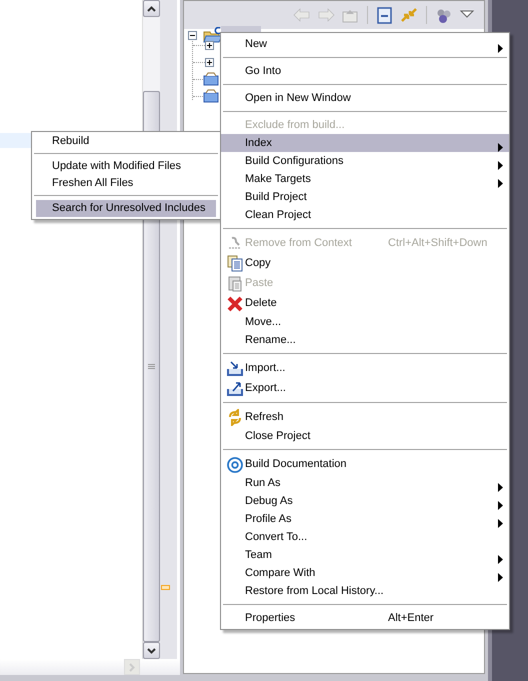 This screenshot has height=681, width=528. I want to click on menu-item: Rebuild, so click(126, 141).